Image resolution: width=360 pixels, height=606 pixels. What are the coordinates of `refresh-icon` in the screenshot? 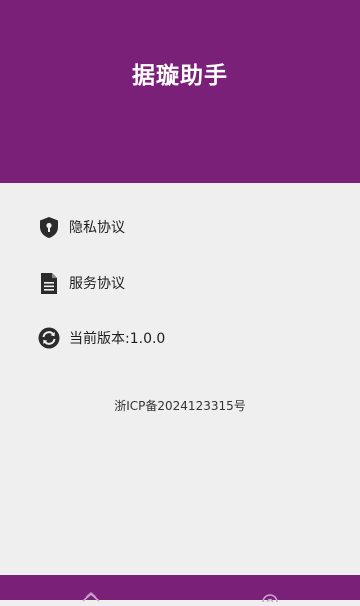 It's located at (49, 338).